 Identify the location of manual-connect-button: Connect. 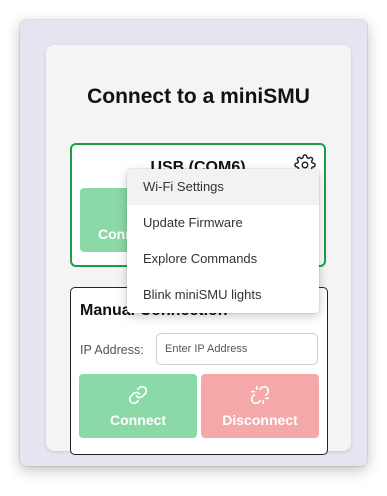
(138, 406).